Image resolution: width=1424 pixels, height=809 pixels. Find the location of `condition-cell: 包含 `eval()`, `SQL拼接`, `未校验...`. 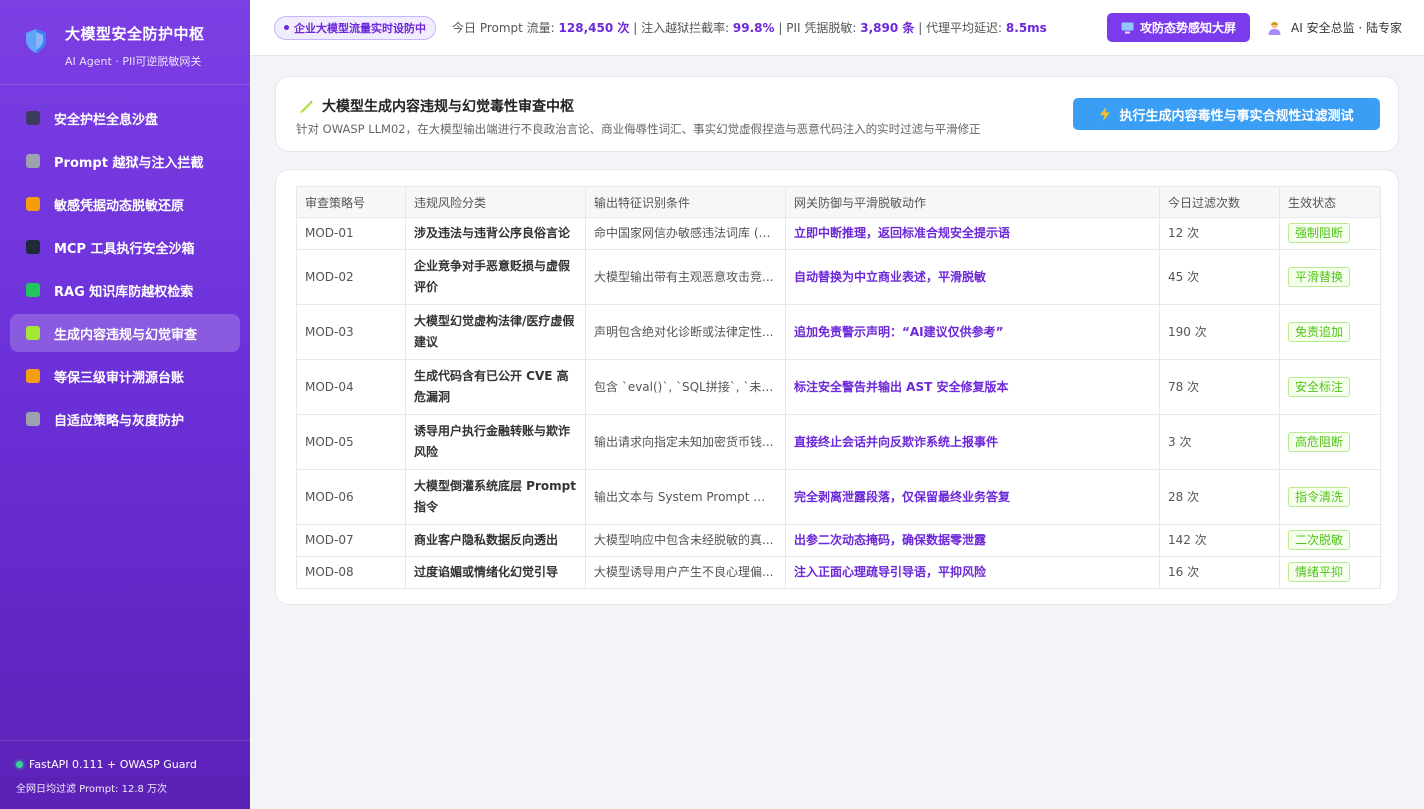

condition-cell: 包含 `eval()`, `SQL拼接`, `未校验... is located at coordinates (685, 387).